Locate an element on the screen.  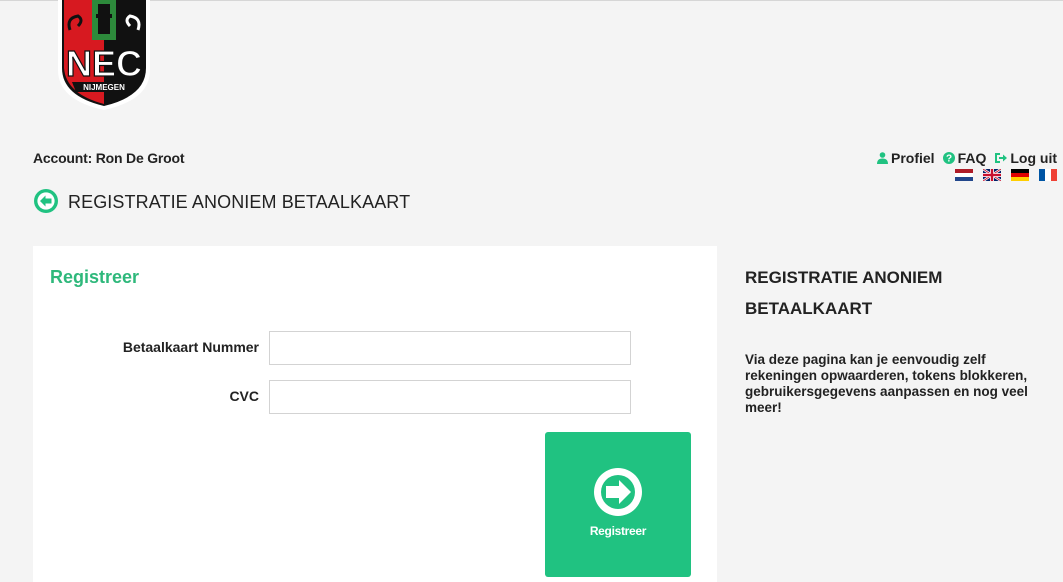
top-border is located at coordinates (531, 0).